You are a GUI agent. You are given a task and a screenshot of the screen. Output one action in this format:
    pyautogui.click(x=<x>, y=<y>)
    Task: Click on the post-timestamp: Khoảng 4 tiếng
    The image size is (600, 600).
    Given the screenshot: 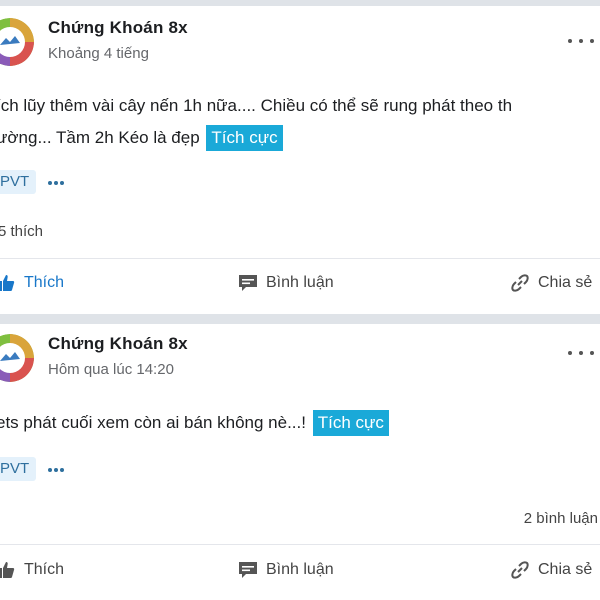 What is the action you would take?
    pyautogui.click(x=98, y=53)
    